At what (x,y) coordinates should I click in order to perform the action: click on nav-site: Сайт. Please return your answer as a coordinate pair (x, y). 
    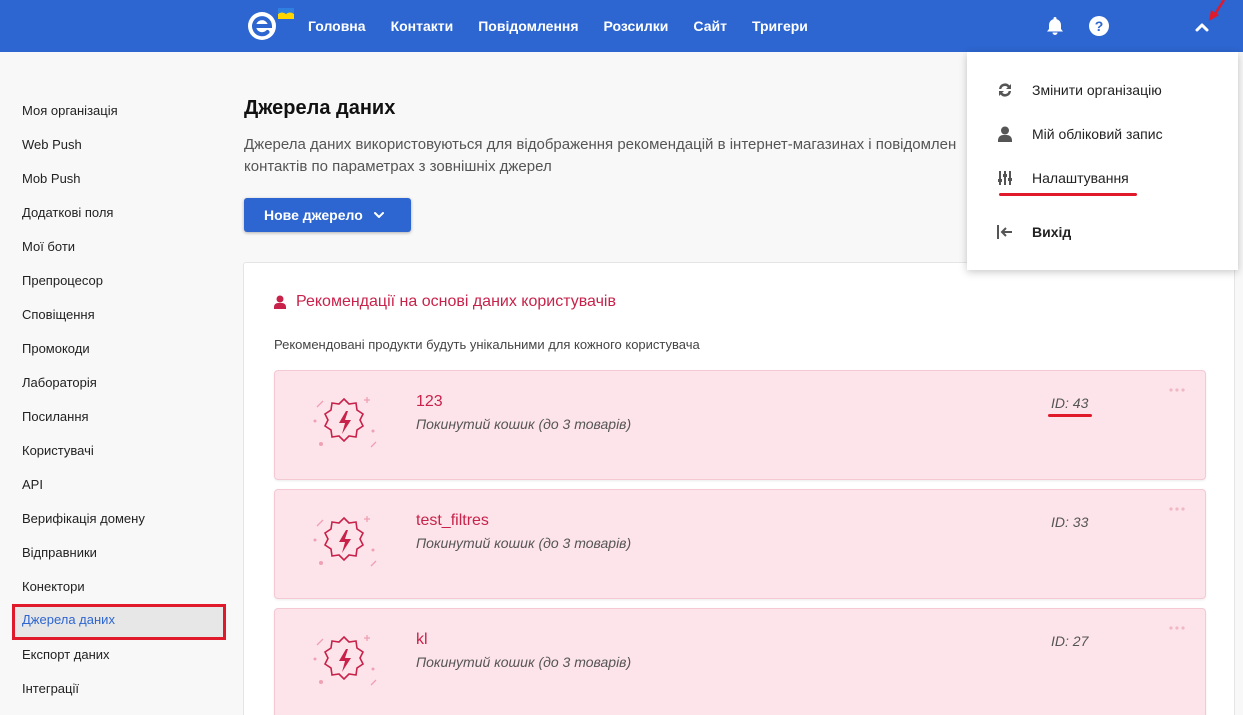
    Looking at the image, I should click on (710, 26).